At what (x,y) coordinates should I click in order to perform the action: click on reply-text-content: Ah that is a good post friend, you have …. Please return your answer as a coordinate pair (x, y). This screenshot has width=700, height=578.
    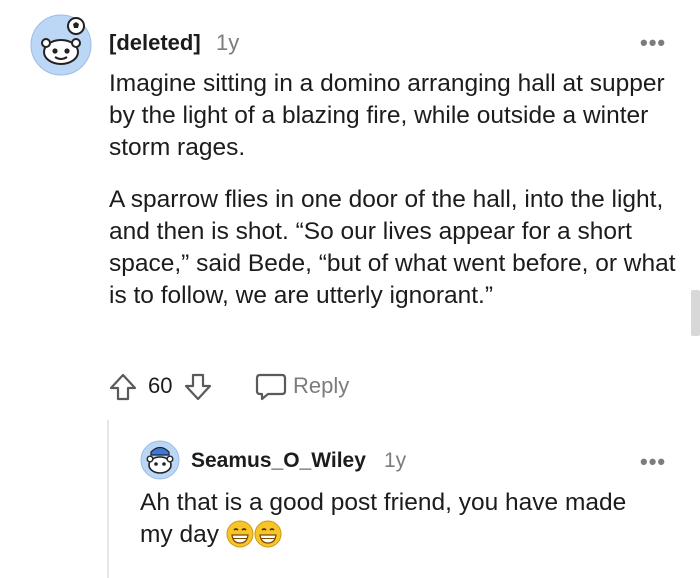
    Looking at the image, I should click on (383, 518).